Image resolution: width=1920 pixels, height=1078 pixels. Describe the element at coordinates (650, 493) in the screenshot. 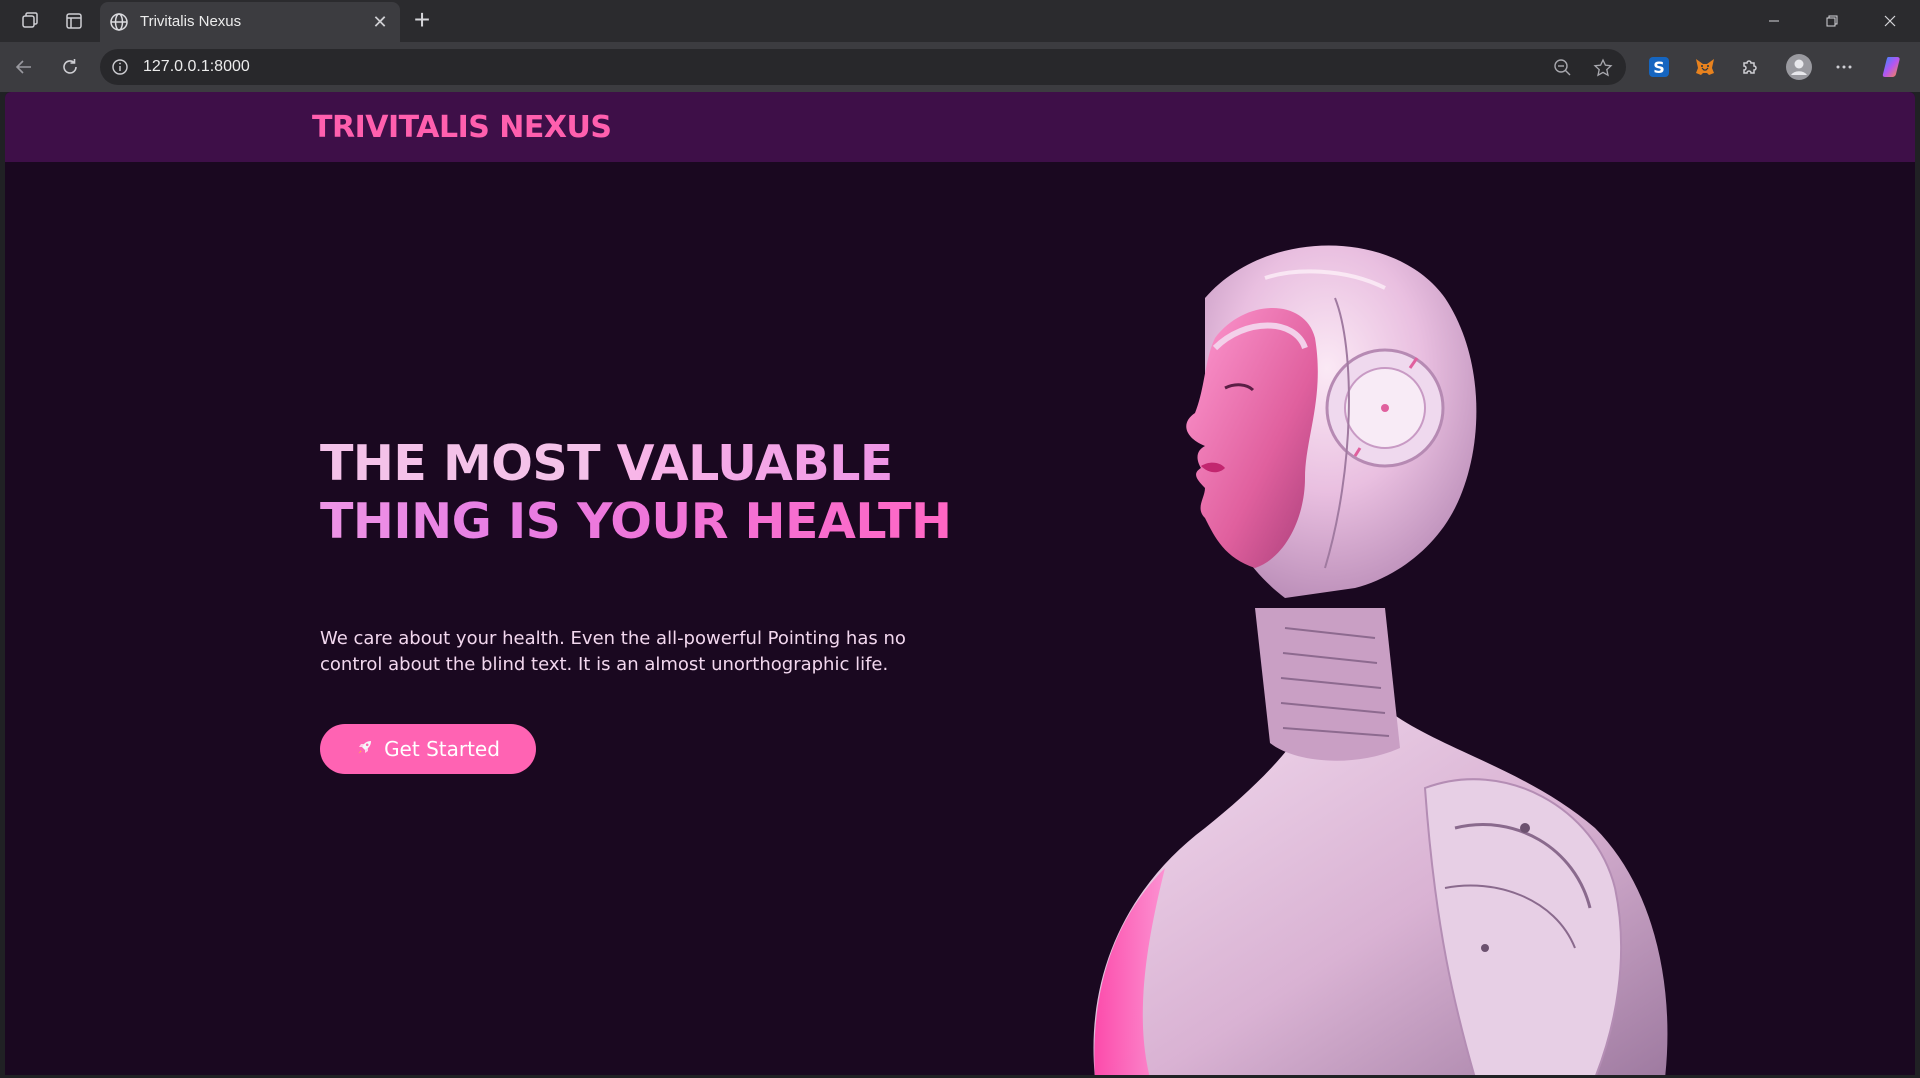

I see `hero-title: THE MOST VALUABLE THING IS YOUR HEALTH` at that location.